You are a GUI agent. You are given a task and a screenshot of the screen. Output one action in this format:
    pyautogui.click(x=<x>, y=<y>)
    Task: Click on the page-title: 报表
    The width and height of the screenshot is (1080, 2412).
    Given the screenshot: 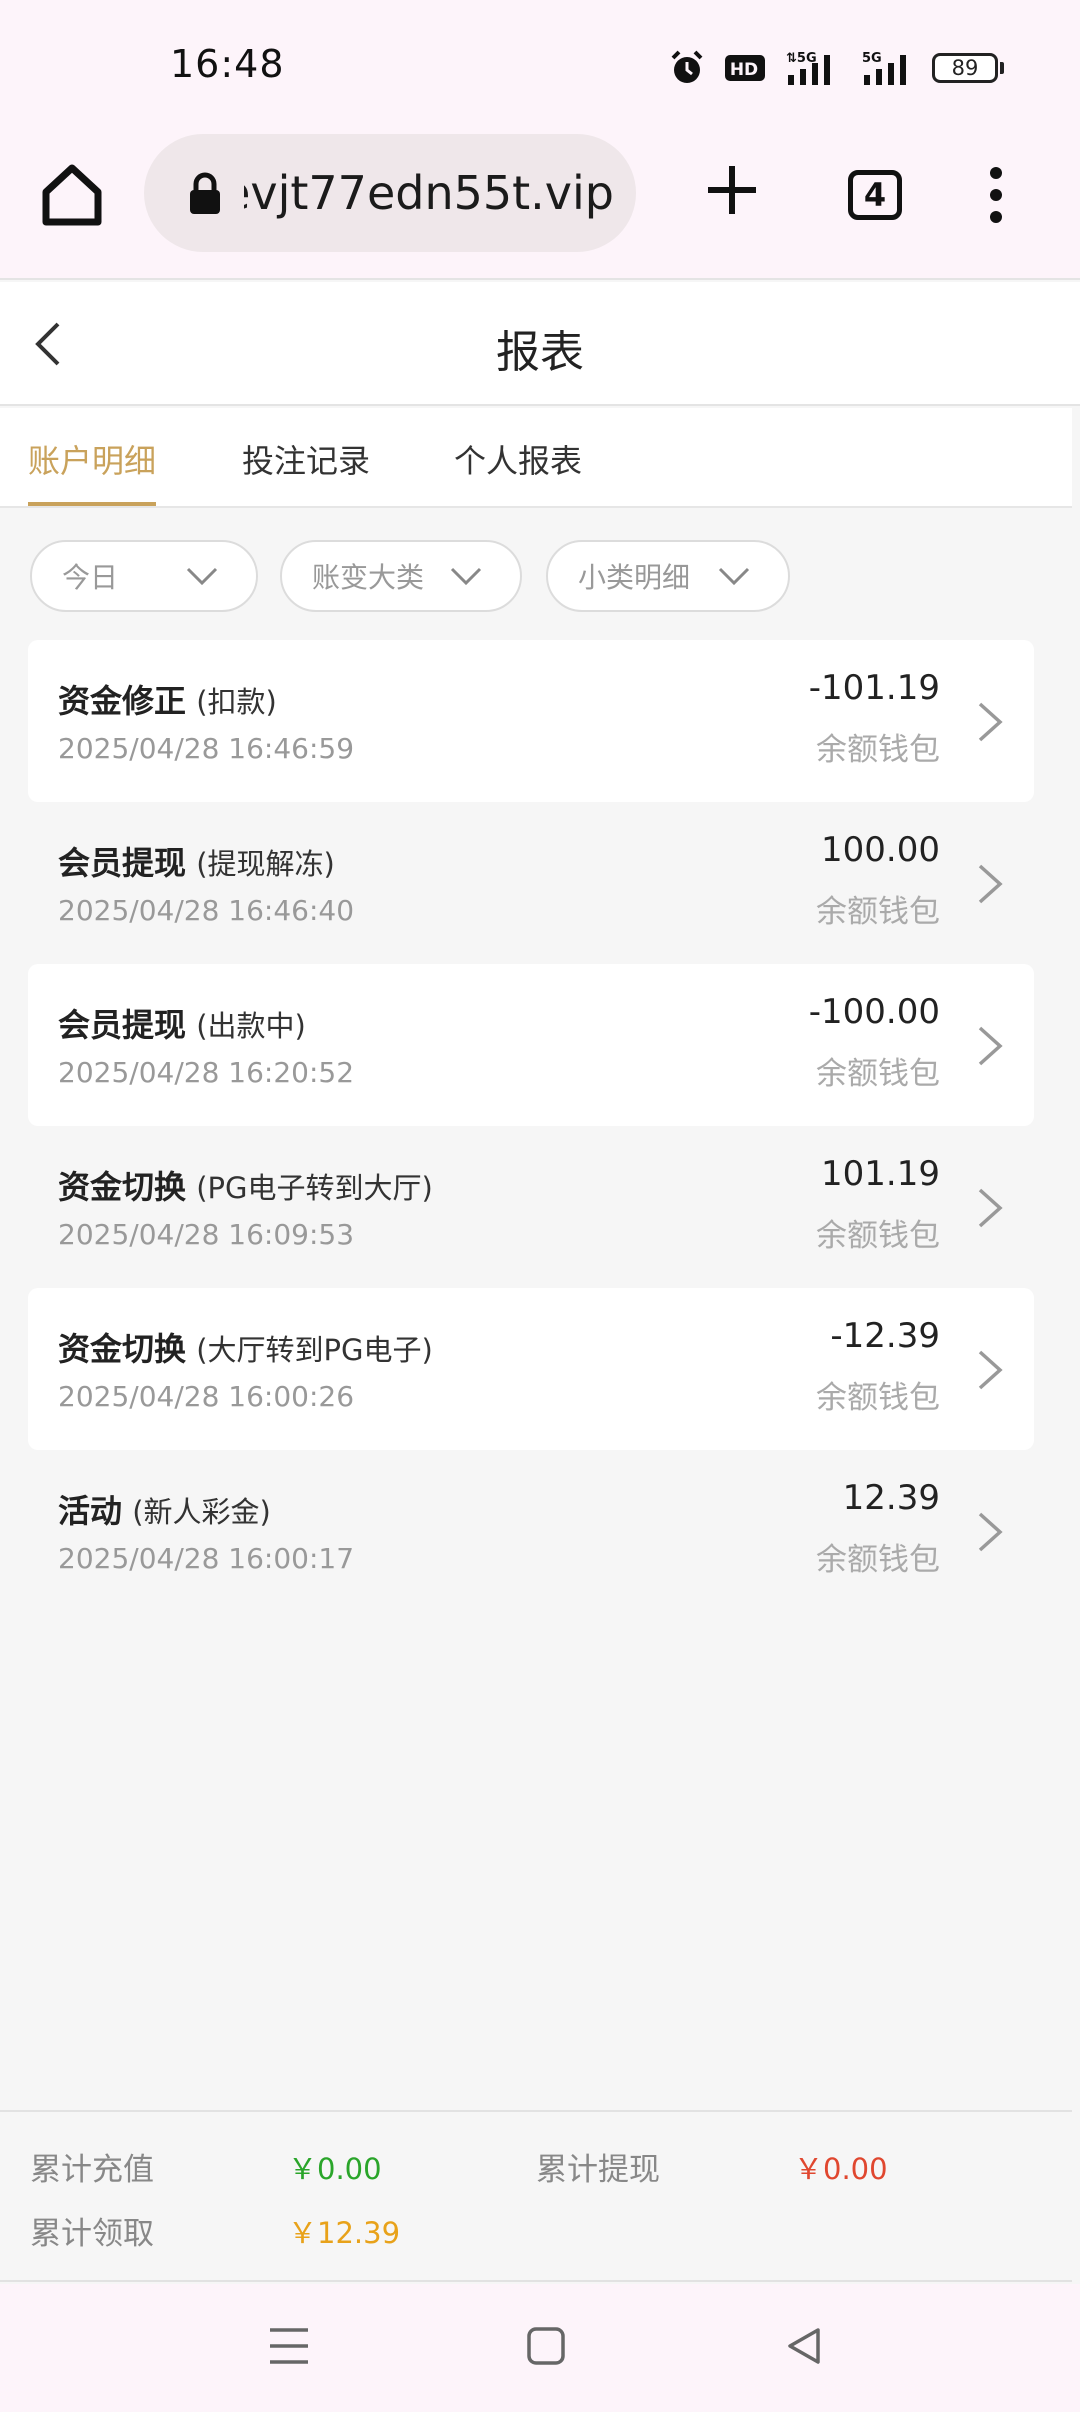 What is the action you would take?
    pyautogui.click(x=540, y=352)
    